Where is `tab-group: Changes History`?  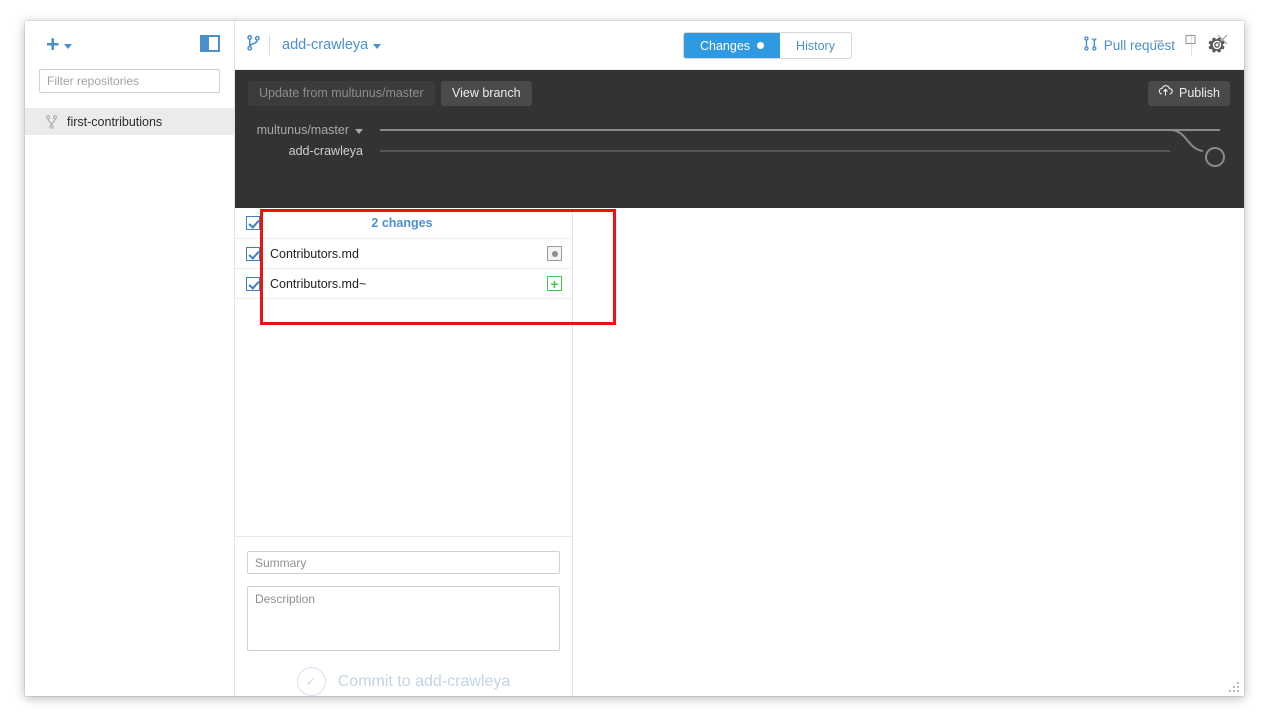 tab-group: Changes History is located at coordinates (767, 45).